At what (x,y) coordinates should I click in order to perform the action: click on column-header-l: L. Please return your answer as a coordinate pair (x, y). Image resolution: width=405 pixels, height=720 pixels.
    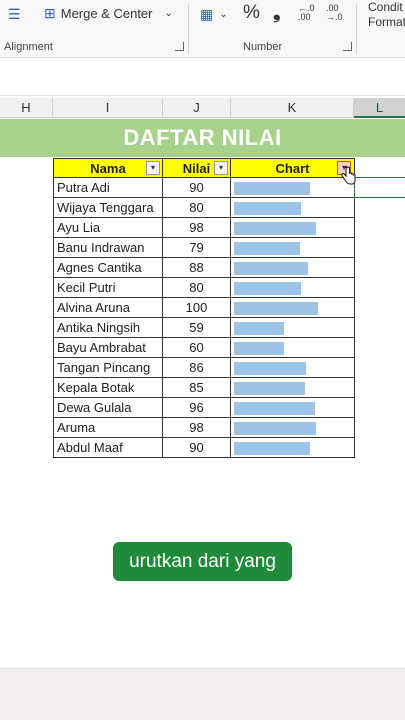
    Looking at the image, I should click on (379, 108).